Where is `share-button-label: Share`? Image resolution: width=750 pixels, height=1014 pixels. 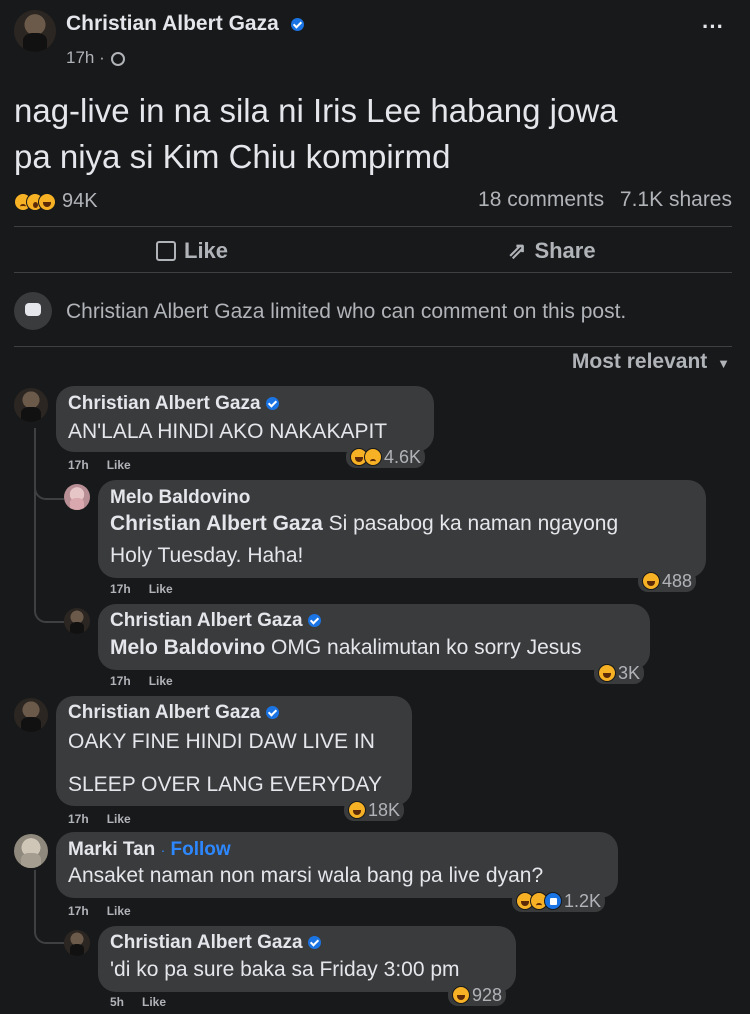
share-button-label: Share is located at coordinates (565, 250).